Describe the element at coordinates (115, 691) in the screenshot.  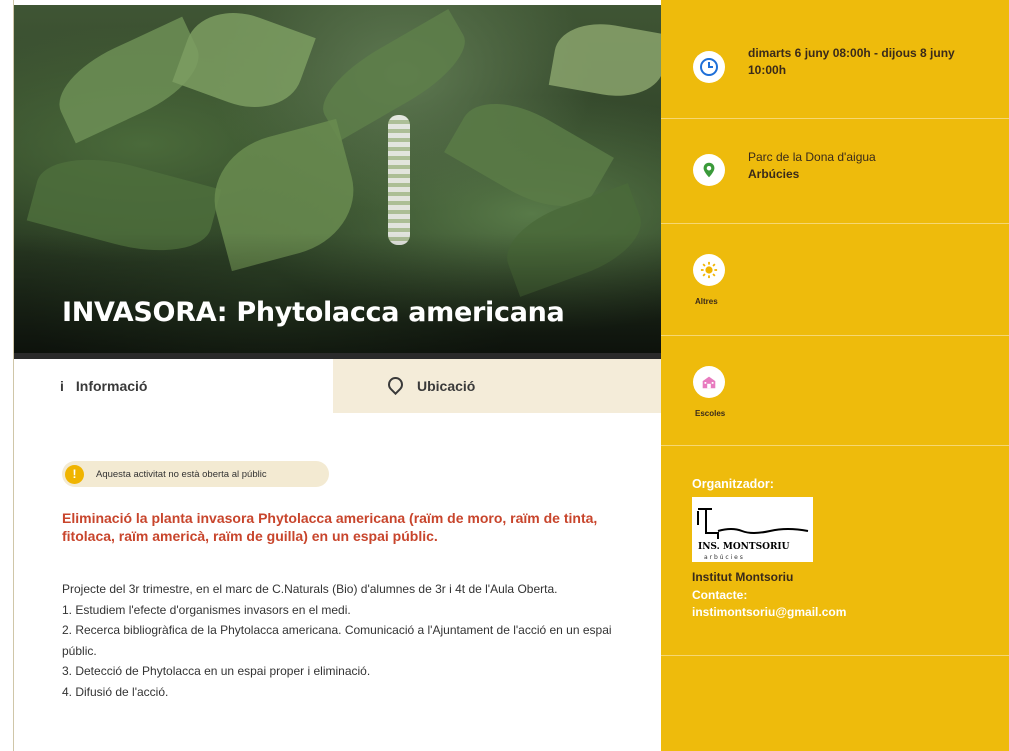
I see `description-item: 4. Difusió de l'acció.` at that location.